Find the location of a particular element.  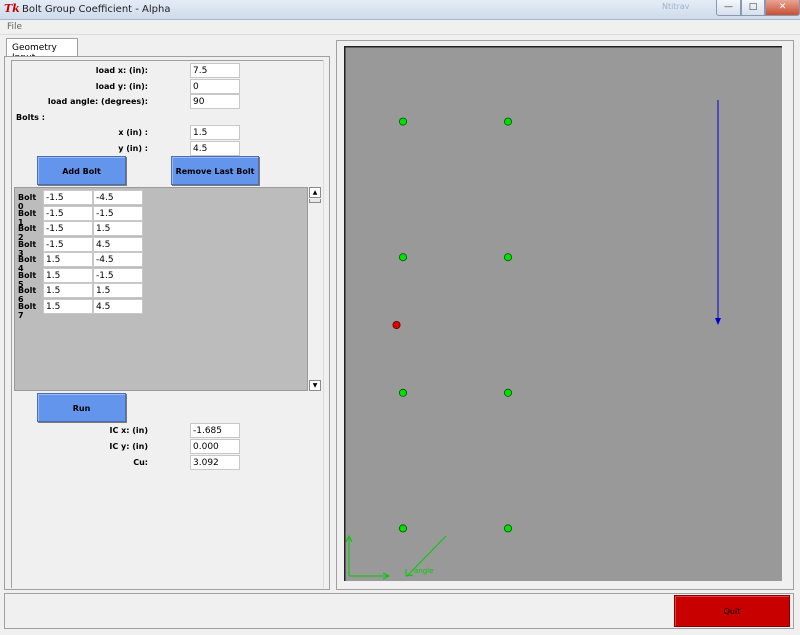

maximize-button: □ is located at coordinates (753, 8).